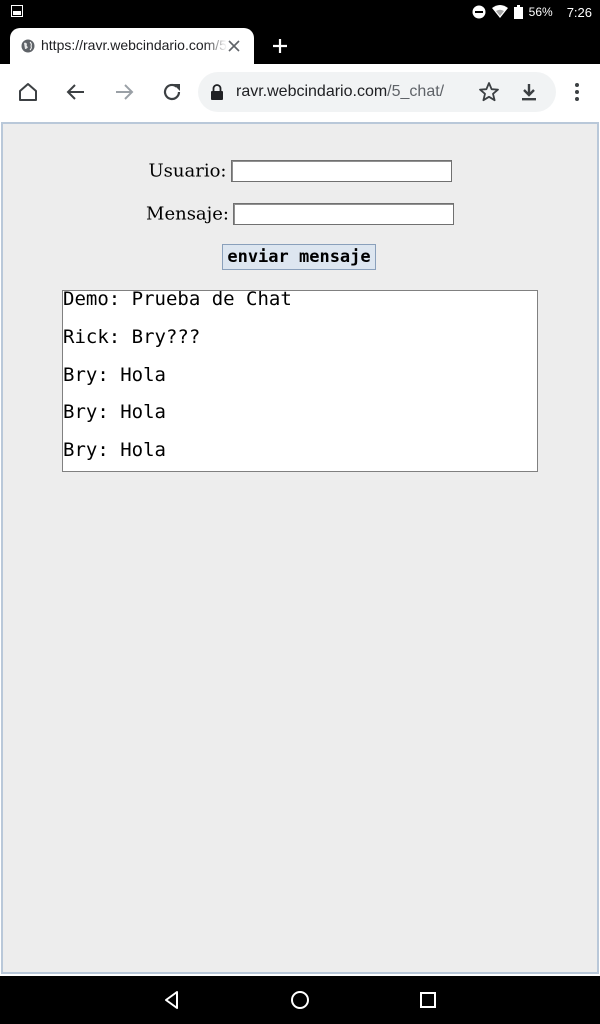 The image size is (600, 1024). I want to click on chat-message: Rick: Bry???, so click(132, 337).